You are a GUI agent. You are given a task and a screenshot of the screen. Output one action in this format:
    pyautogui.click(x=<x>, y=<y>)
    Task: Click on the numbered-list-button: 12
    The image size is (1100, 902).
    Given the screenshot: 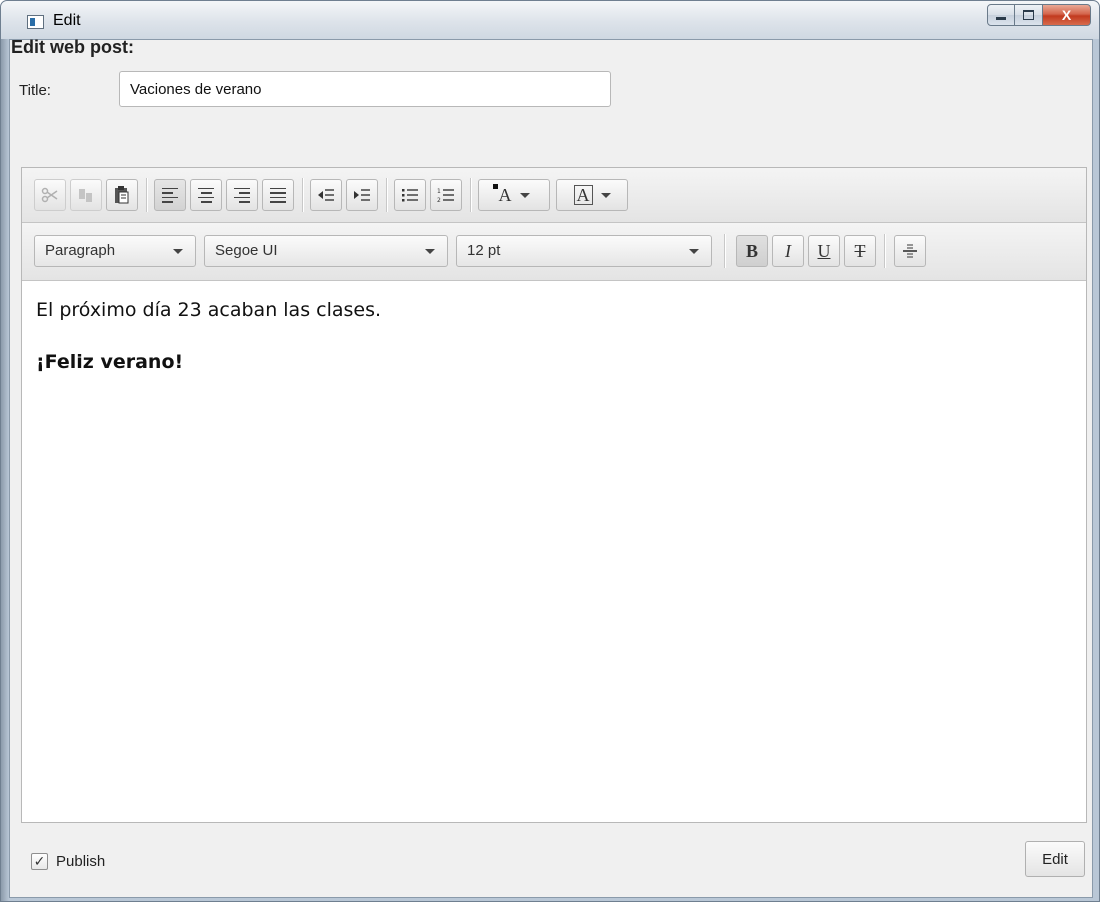 What is the action you would take?
    pyautogui.click(x=446, y=195)
    